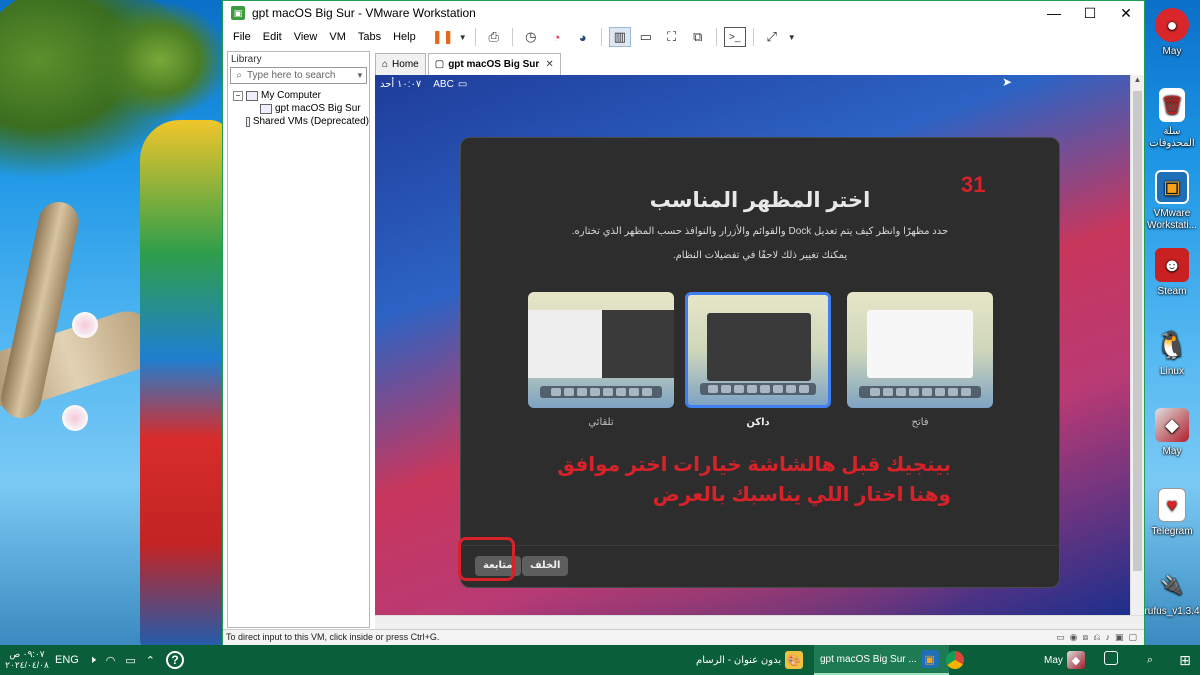 This screenshot has width=1200, height=675. Describe the element at coordinates (364, 13) in the screenshot. I see `window-title: gpt macOS Big Sur - VMware Workstation` at that location.